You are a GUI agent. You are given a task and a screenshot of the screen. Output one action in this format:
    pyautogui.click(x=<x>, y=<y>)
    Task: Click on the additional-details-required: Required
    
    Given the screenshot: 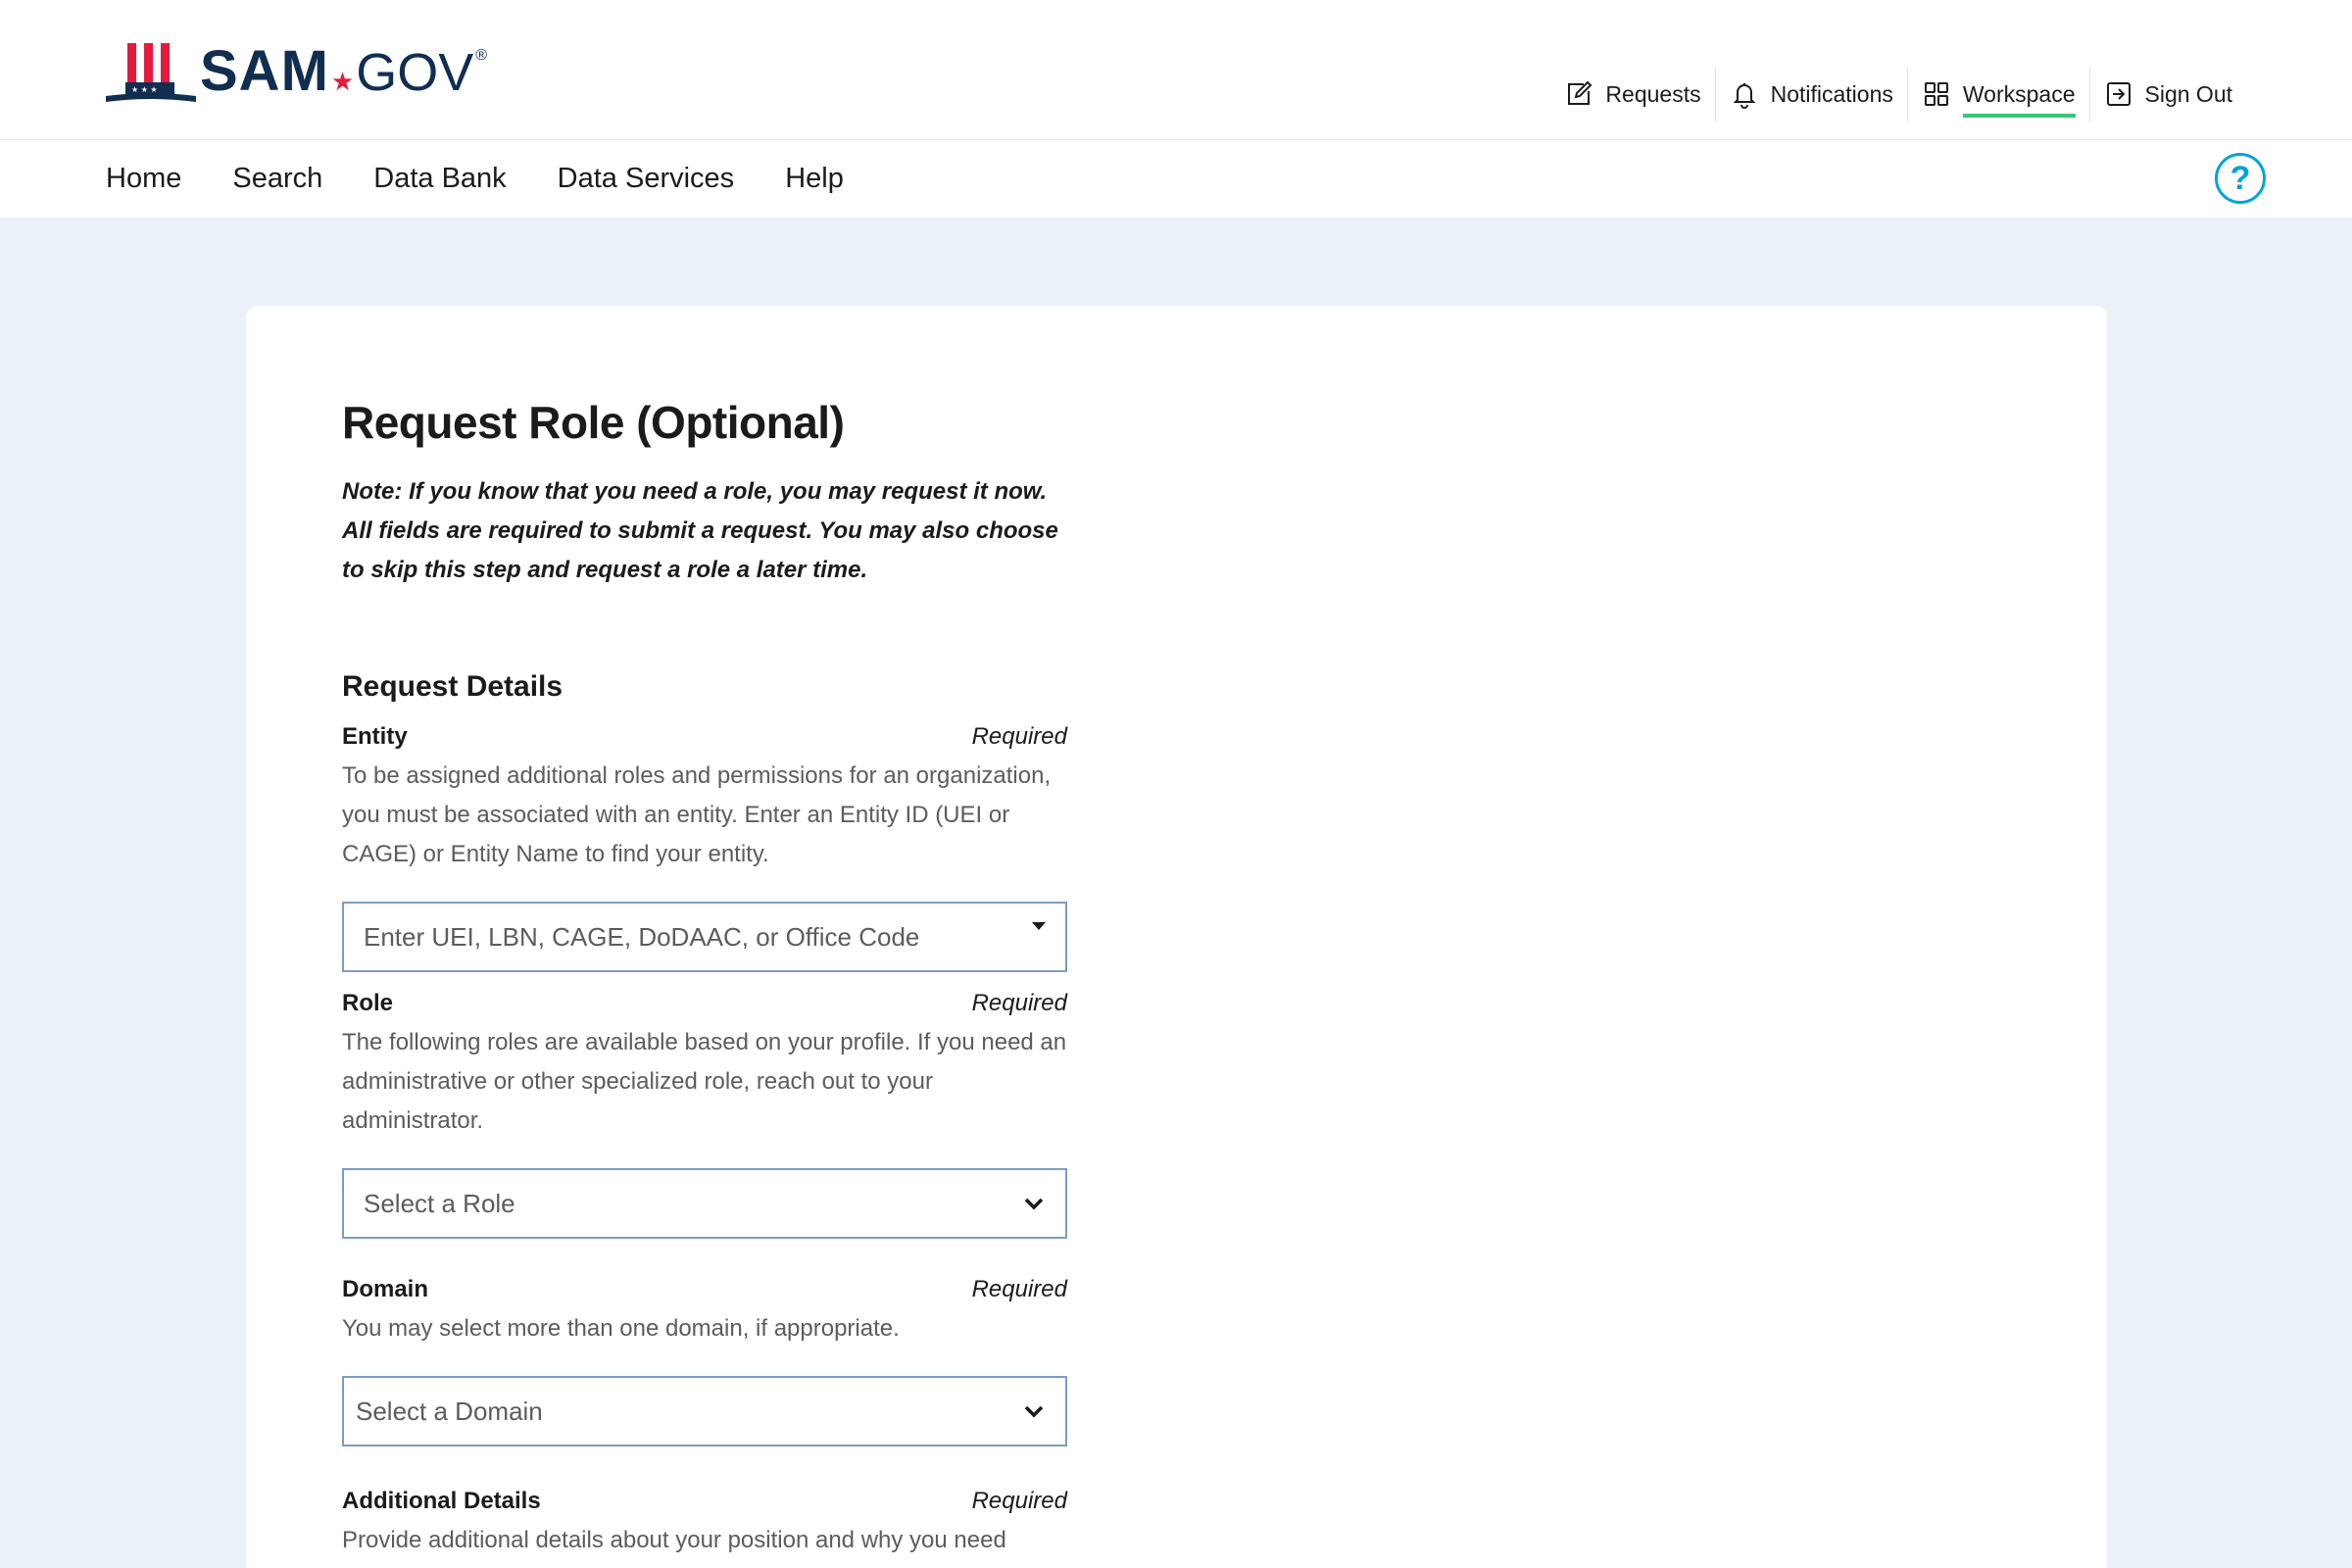 What is the action you would take?
    pyautogui.click(x=1019, y=1501)
    